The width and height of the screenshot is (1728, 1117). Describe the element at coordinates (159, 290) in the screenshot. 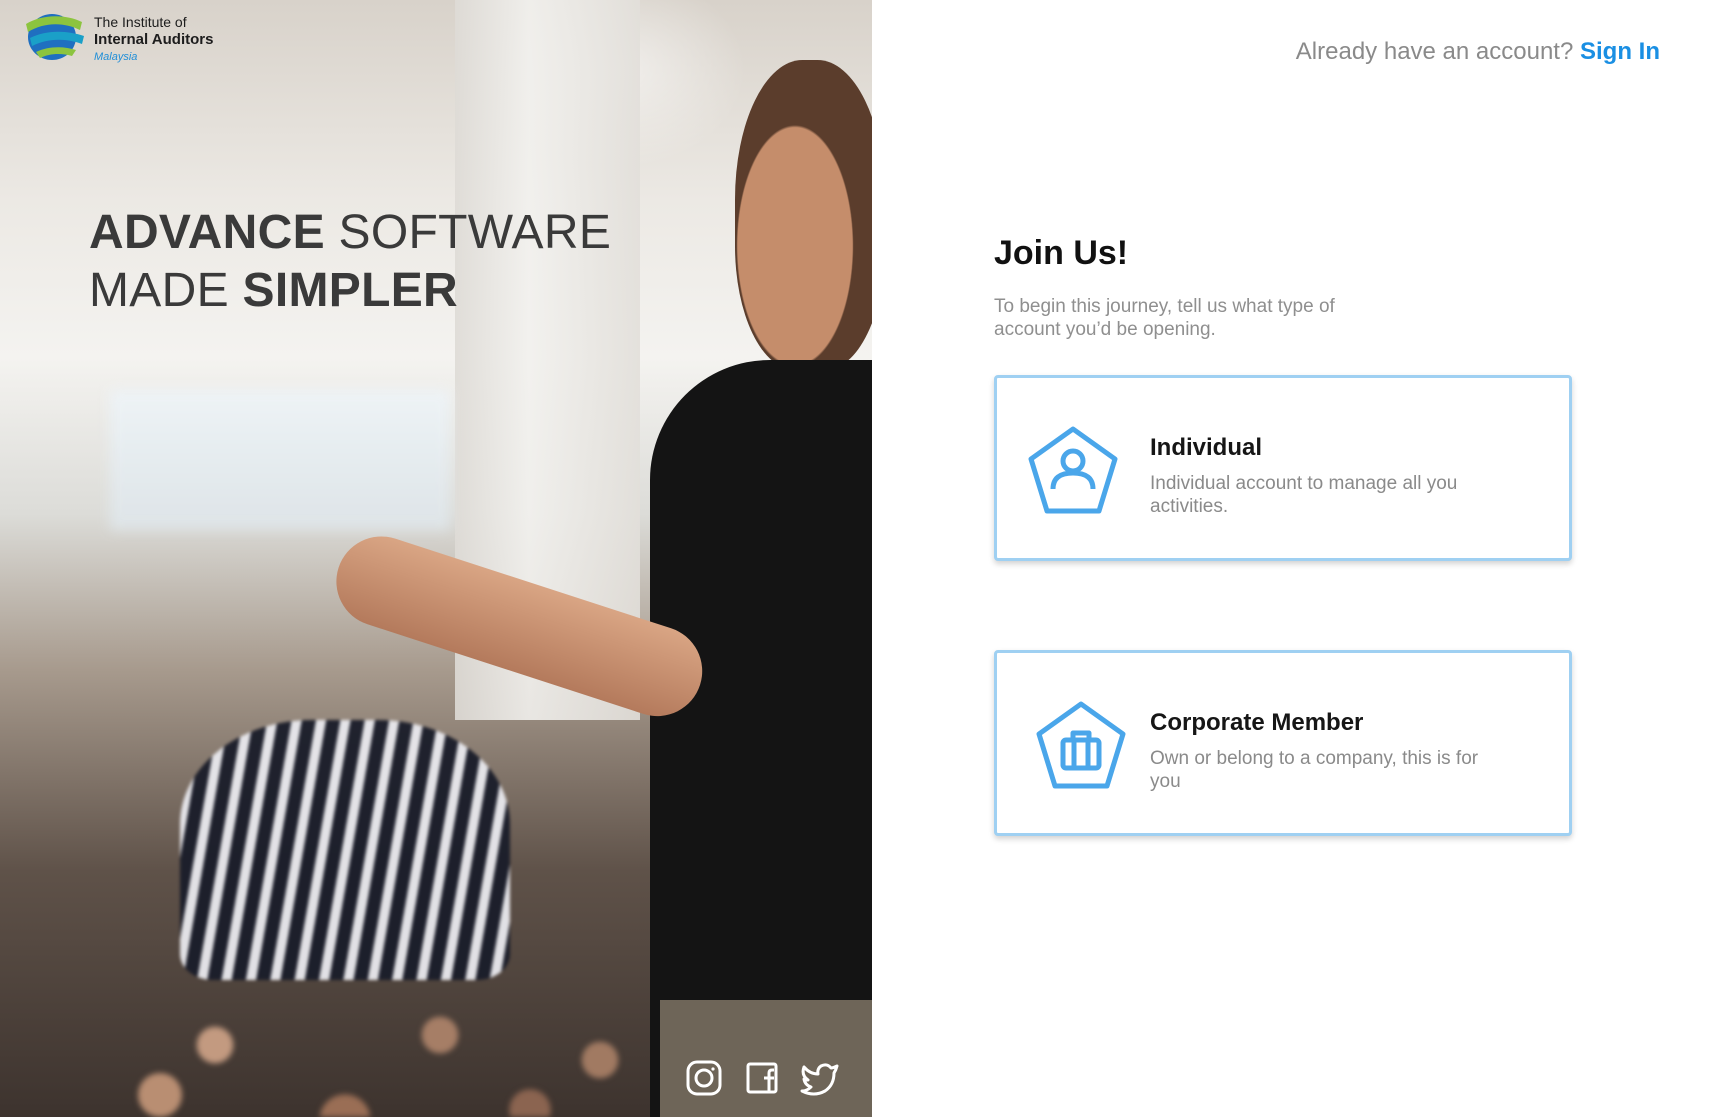

I see `headline-word-made: MADE` at that location.